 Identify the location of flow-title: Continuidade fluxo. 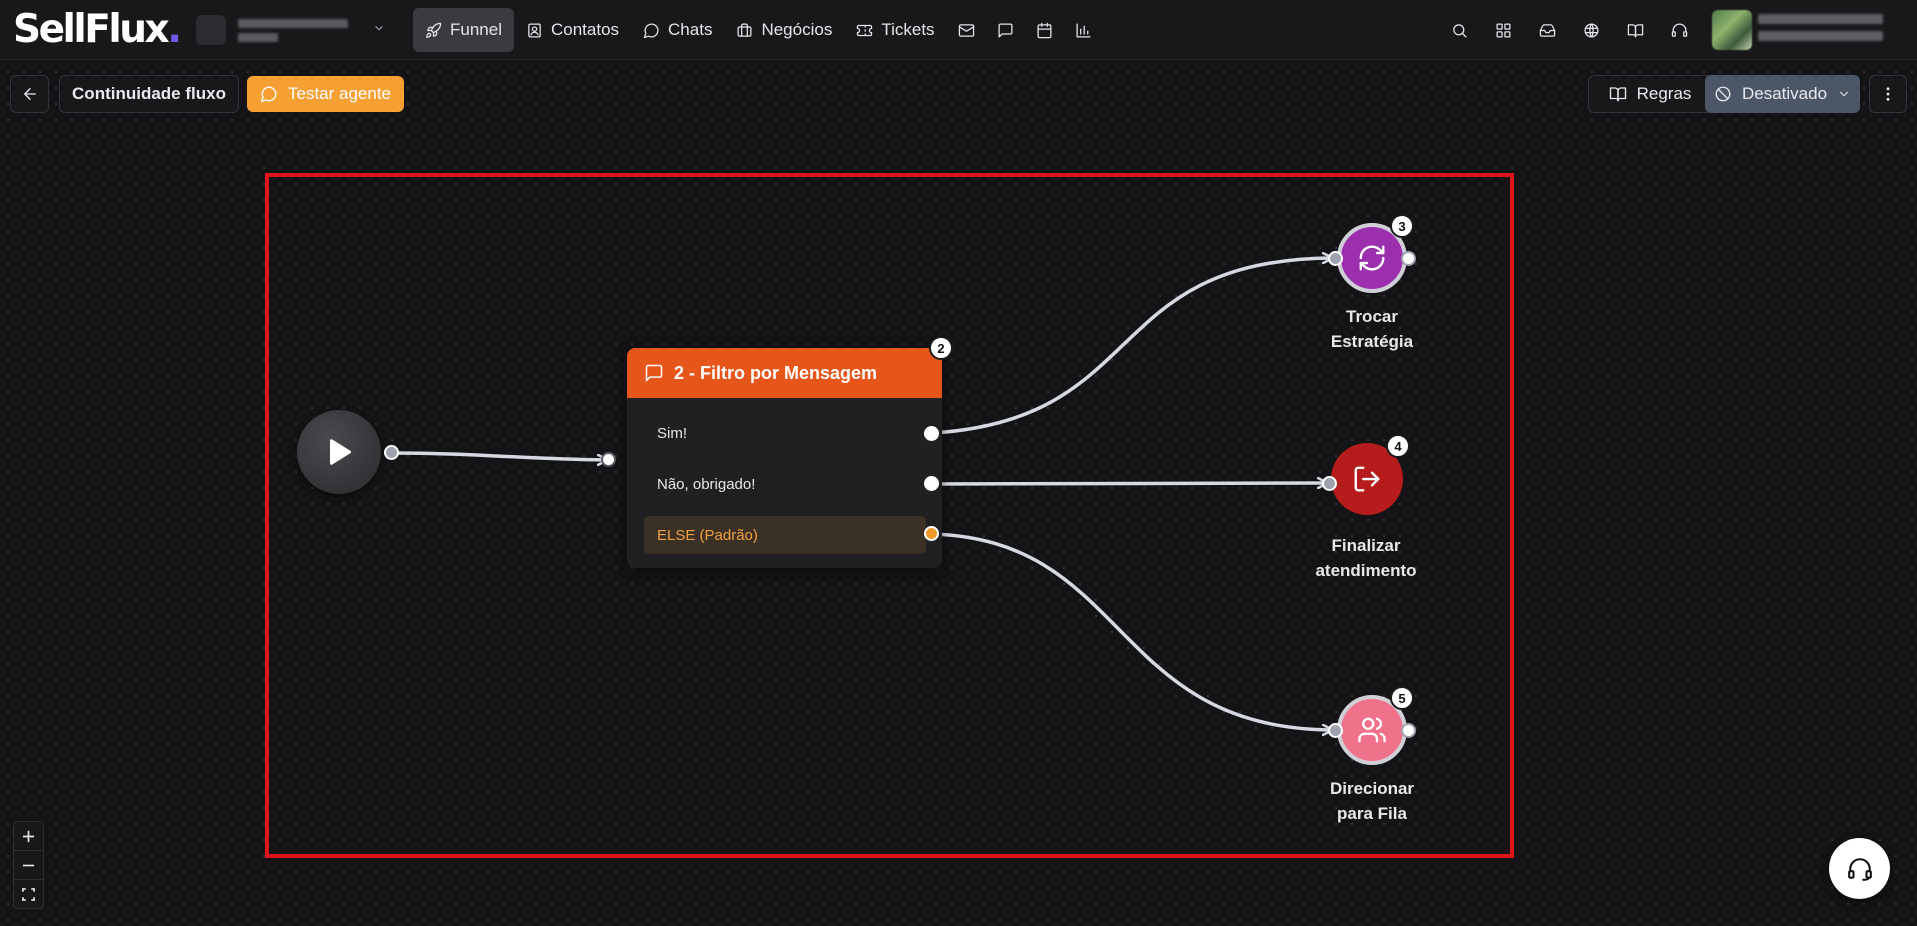
(149, 94).